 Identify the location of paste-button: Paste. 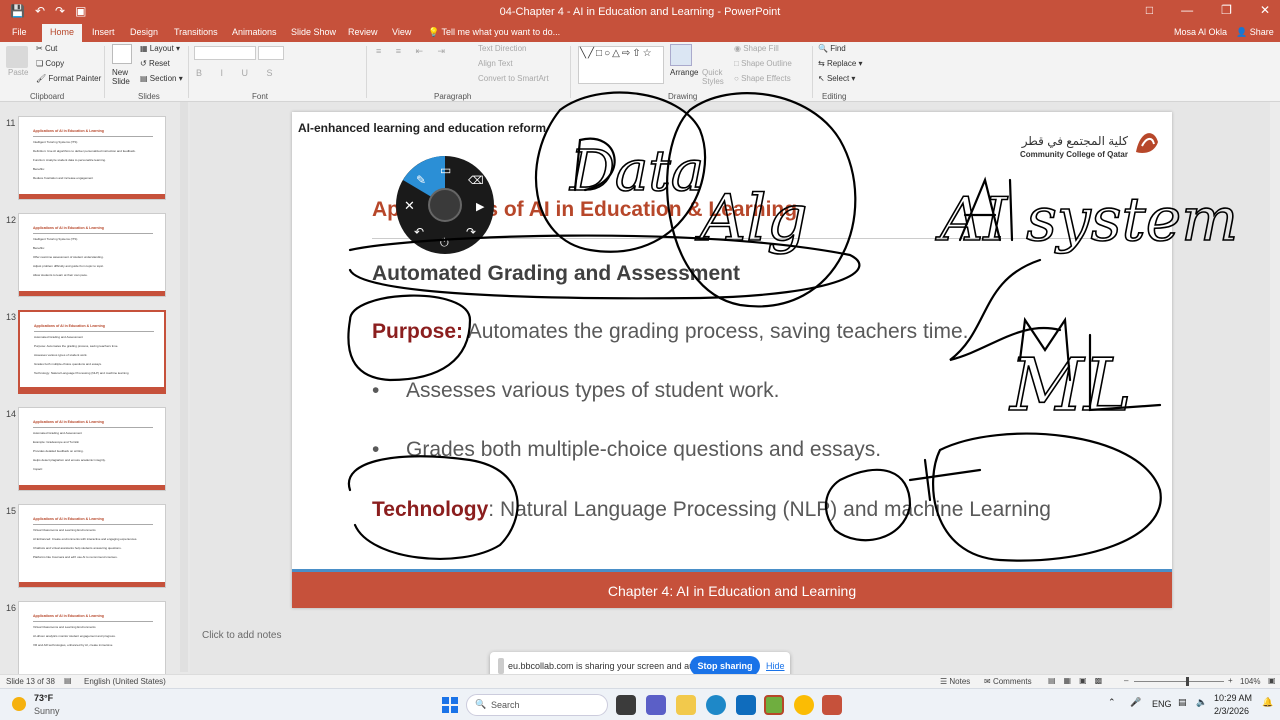
(18, 72).